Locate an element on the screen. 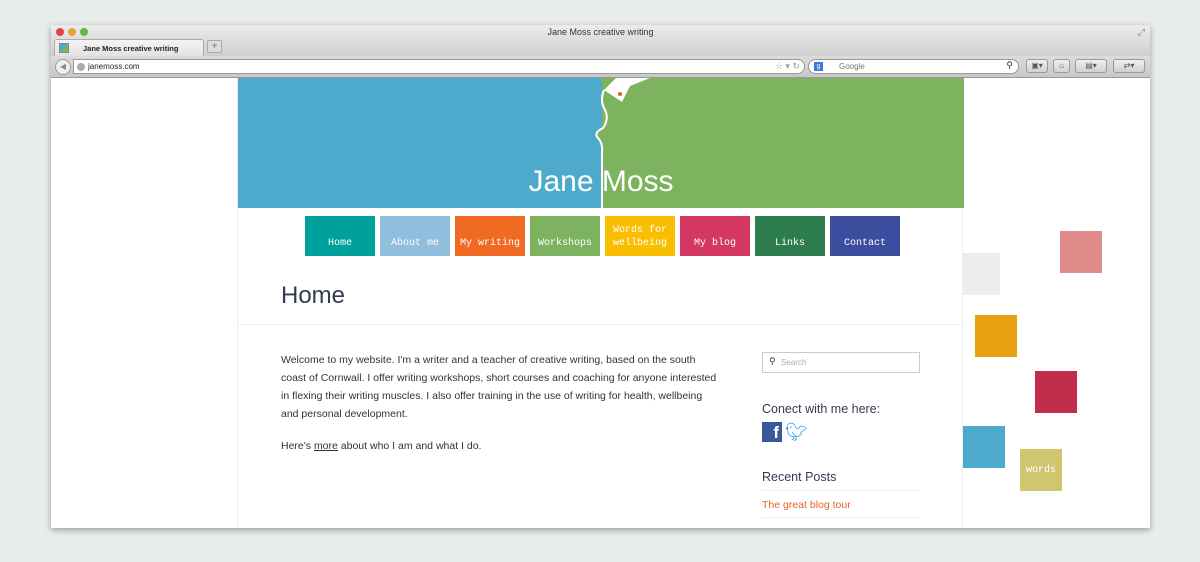 The width and height of the screenshot is (1200, 562). more-prefix: Here's is located at coordinates (297, 446).